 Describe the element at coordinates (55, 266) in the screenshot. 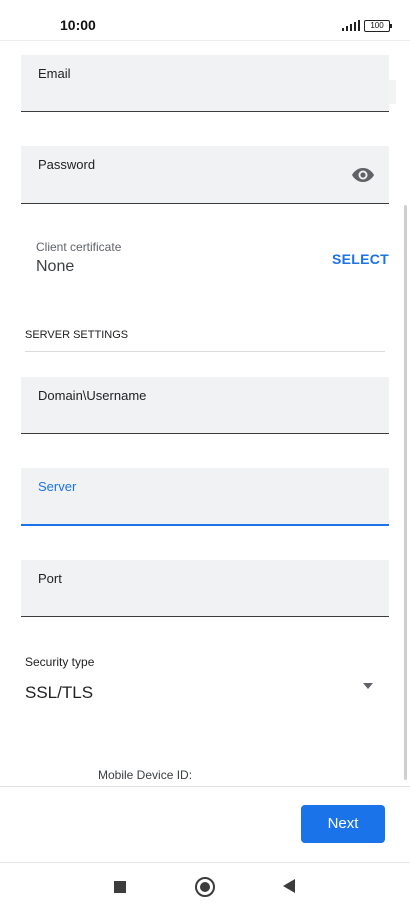

I see `client-certificate-value: None` at that location.